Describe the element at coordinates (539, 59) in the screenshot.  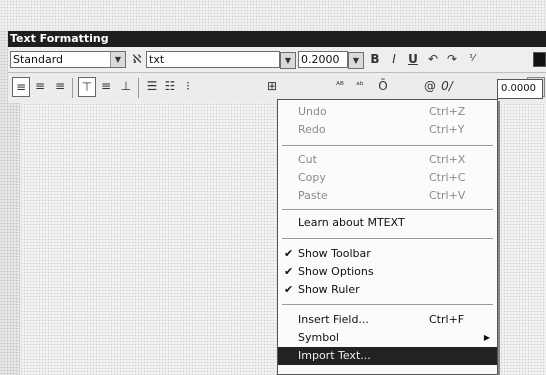
I see `color-swatch` at that location.